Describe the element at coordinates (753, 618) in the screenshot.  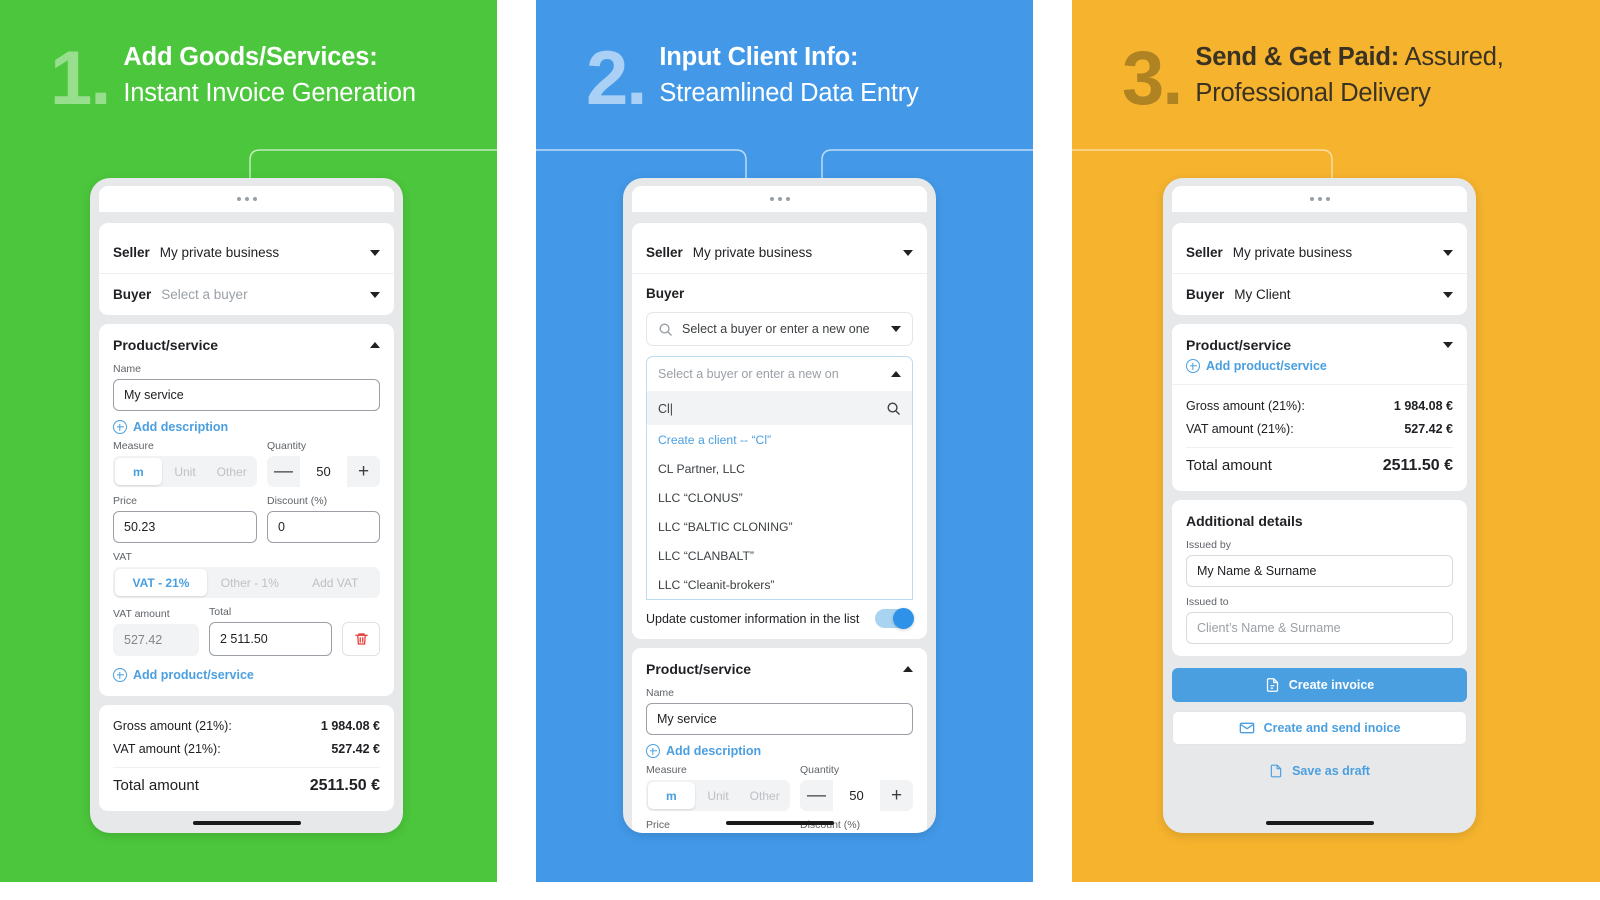
I see `update-customer-label: Update customer information in the list` at that location.